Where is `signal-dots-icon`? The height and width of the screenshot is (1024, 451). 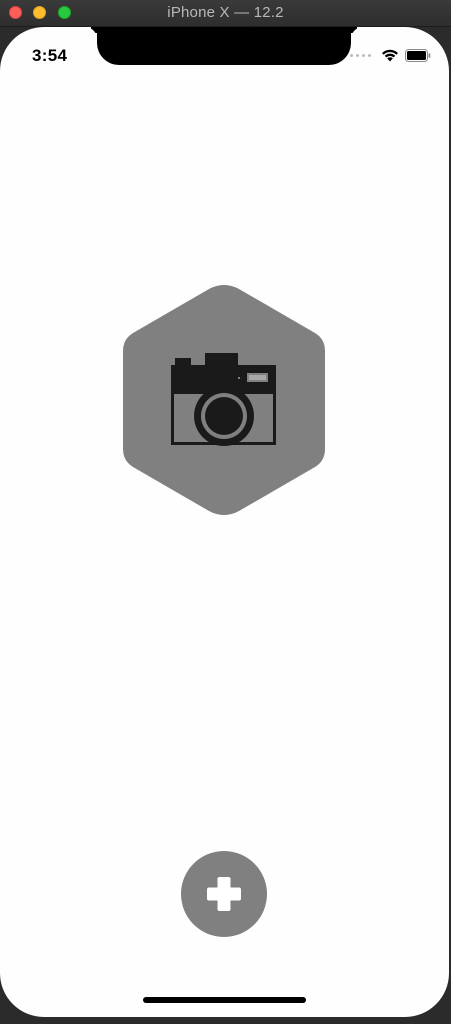
signal-dots-icon is located at coordinates (360, 55).